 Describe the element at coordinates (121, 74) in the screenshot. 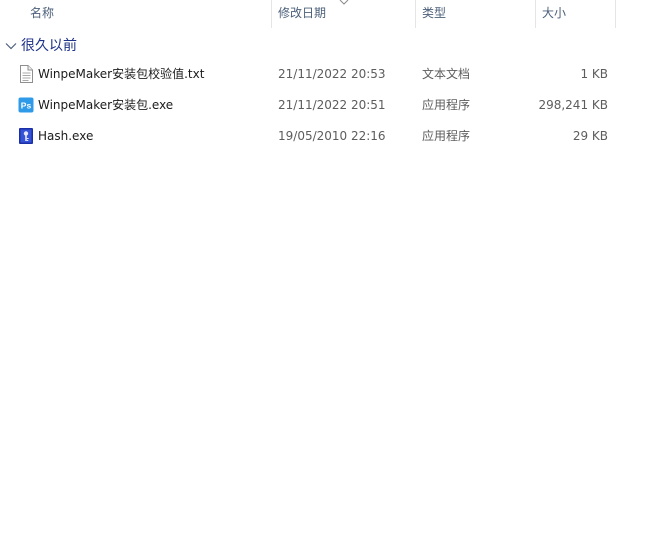

I see `file-name: WinpeMaker安装包校验值.txt` at that location.